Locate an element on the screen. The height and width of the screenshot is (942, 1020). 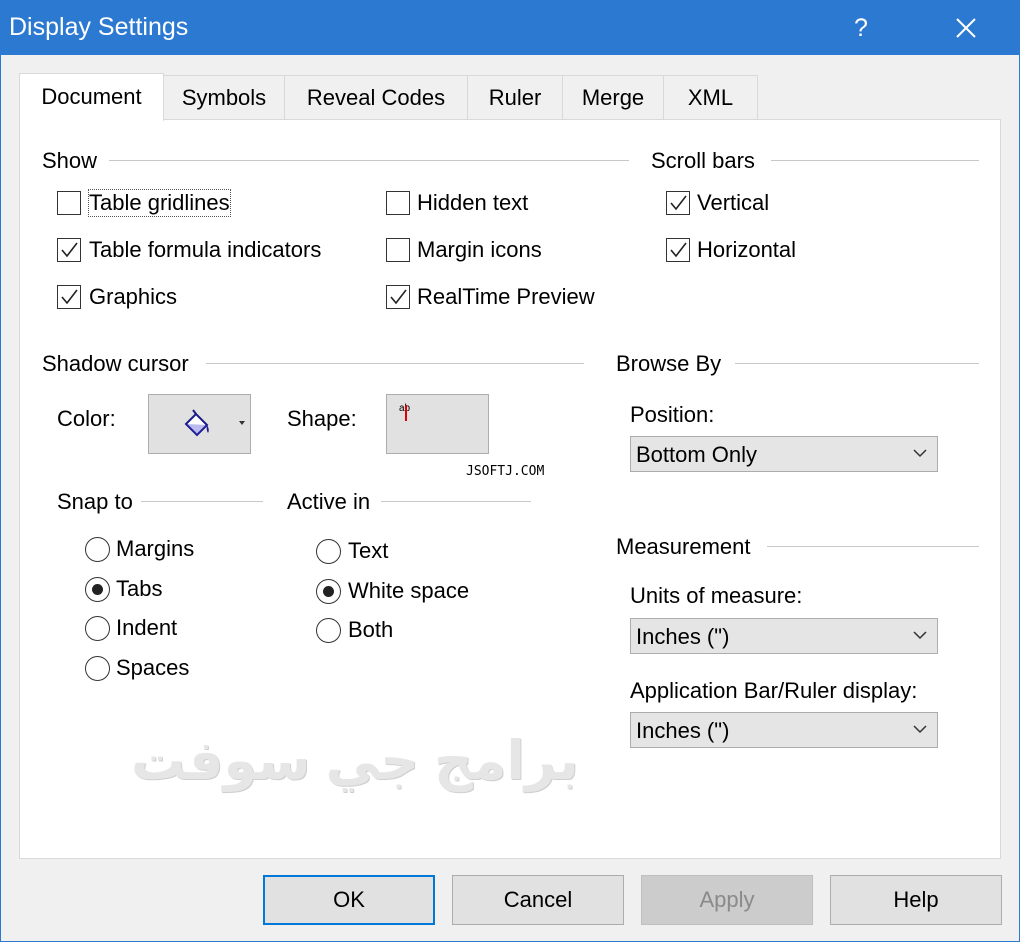
units-of-measure-label: Units of measure: is located at coordinates (716, 595).